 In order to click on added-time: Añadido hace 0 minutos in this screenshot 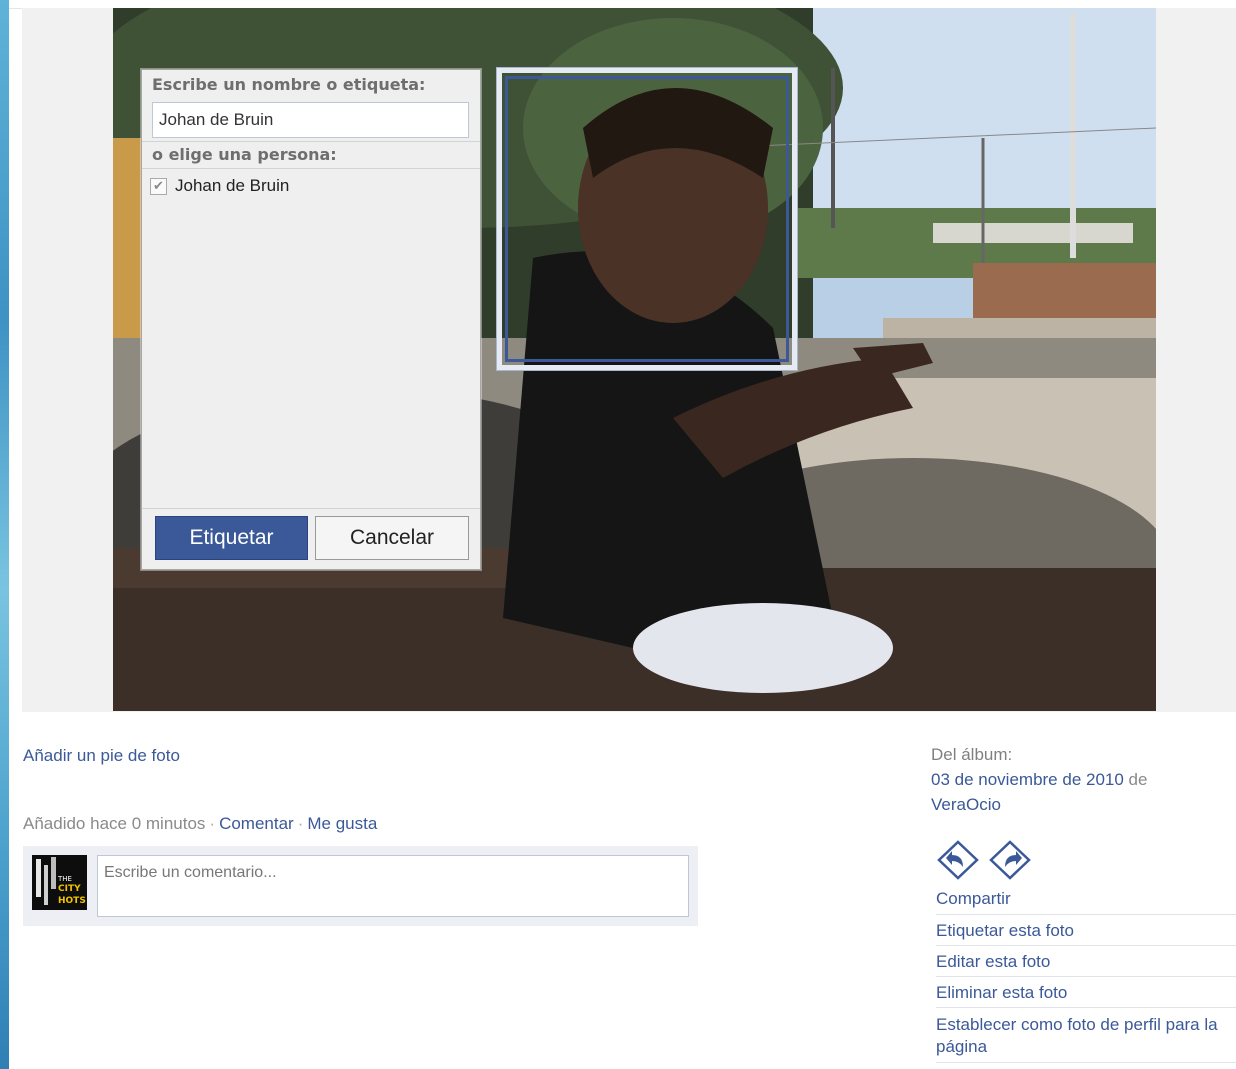, I will do `click(114, 823)`.